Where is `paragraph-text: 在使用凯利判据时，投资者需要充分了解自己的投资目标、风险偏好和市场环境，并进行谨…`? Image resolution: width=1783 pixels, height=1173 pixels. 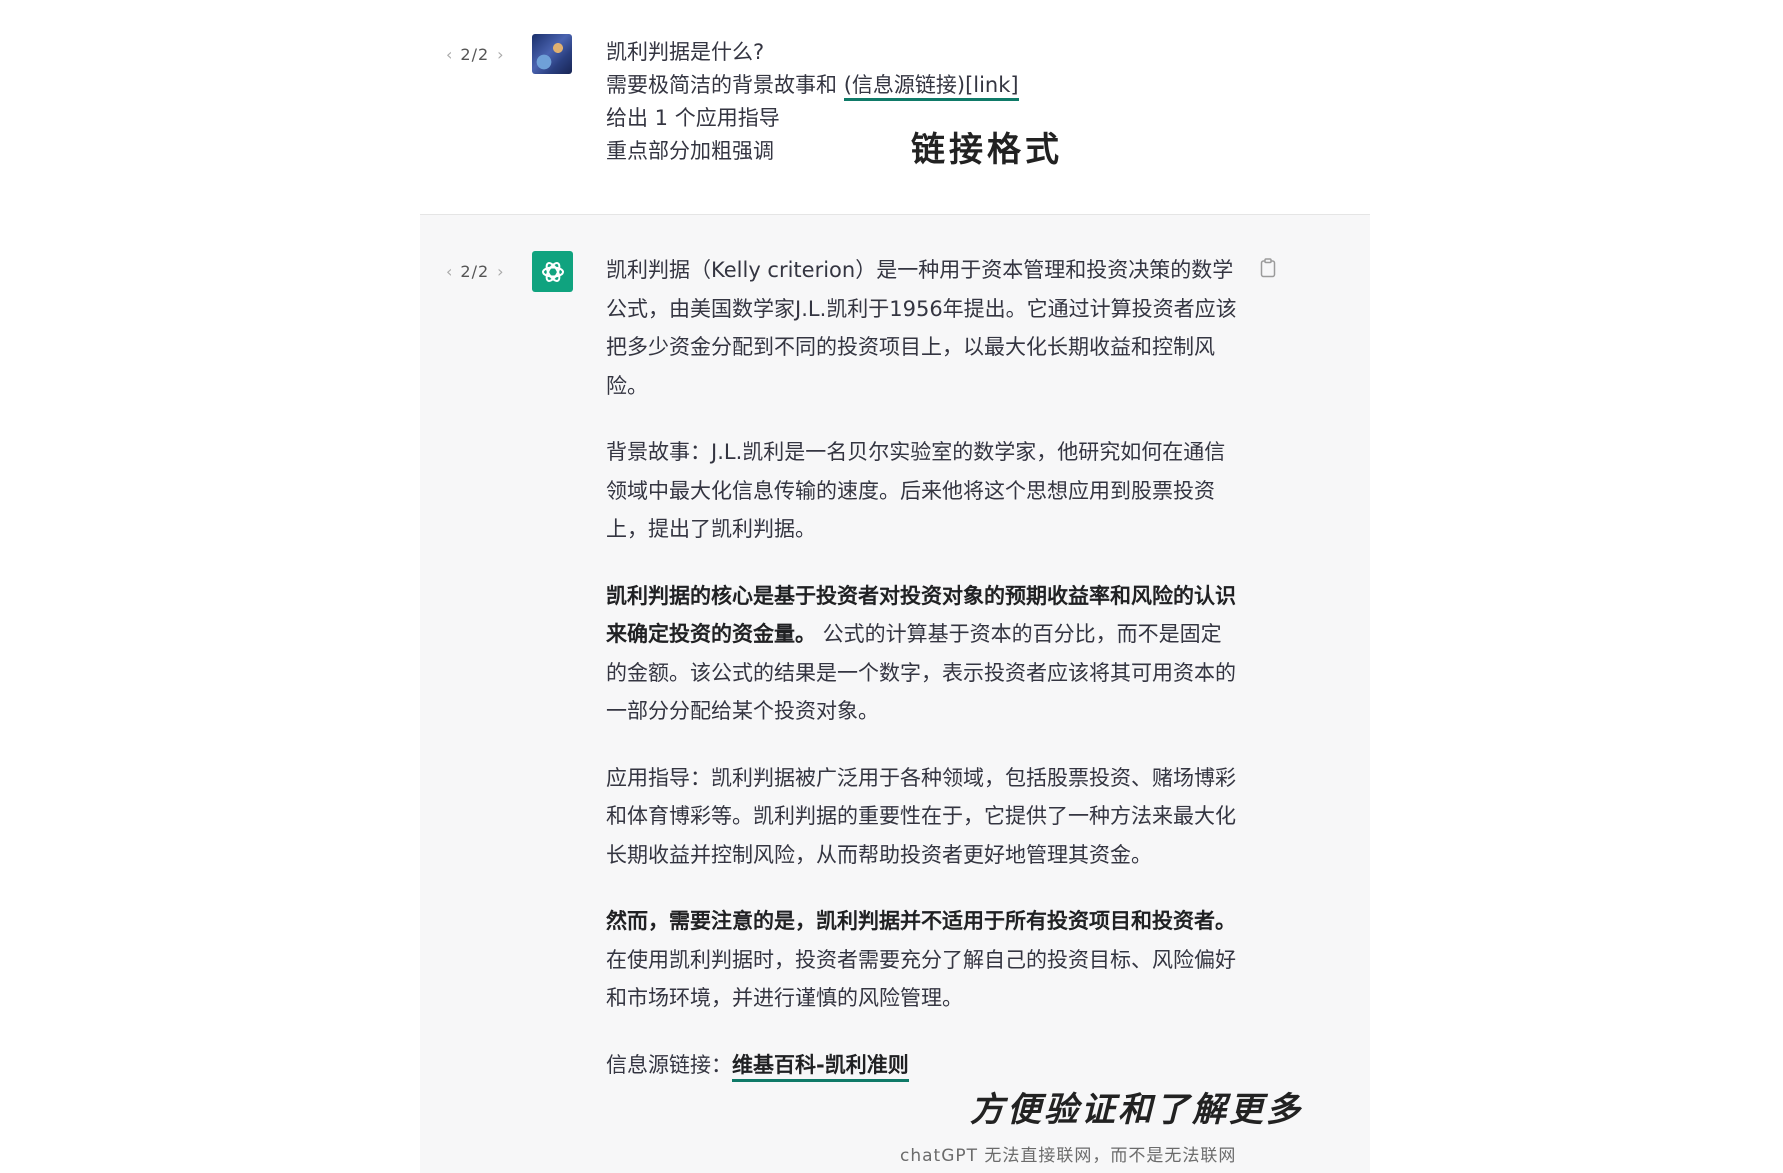
paragraph-text: 在使用凯利判据时，投资者需要充分了解自己的投资目标、风险偏好和市场环境，并进行谨… is located at coordinates (921, 979).